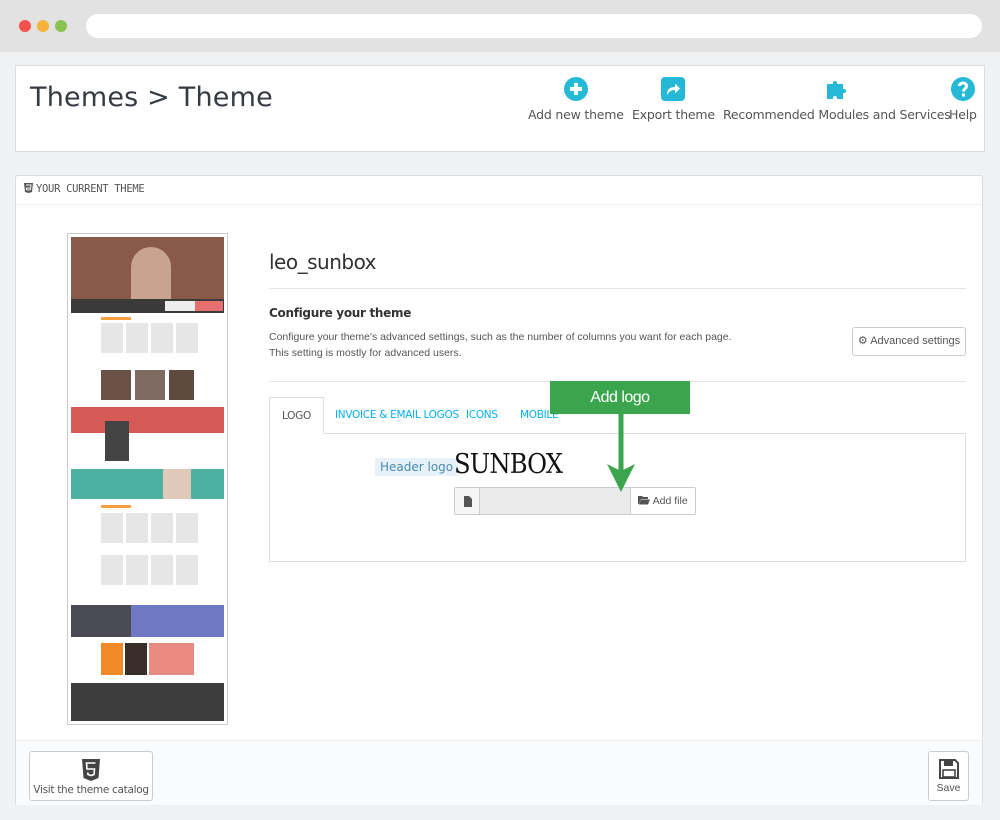 This screenshot has height=820, width=1000. Describe the element at coordinates (482, 415) in the screenshot. I see `tab-icons: ICONS` at that location.